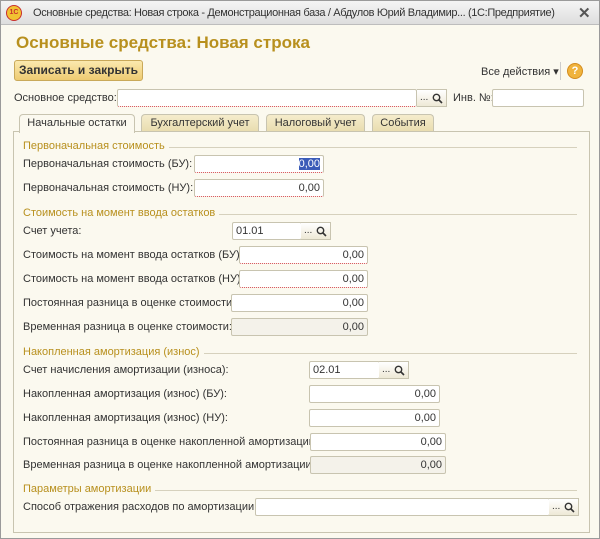  I want to click on field-label: Счет начисления амортизации (износа):, so click(126, 370).